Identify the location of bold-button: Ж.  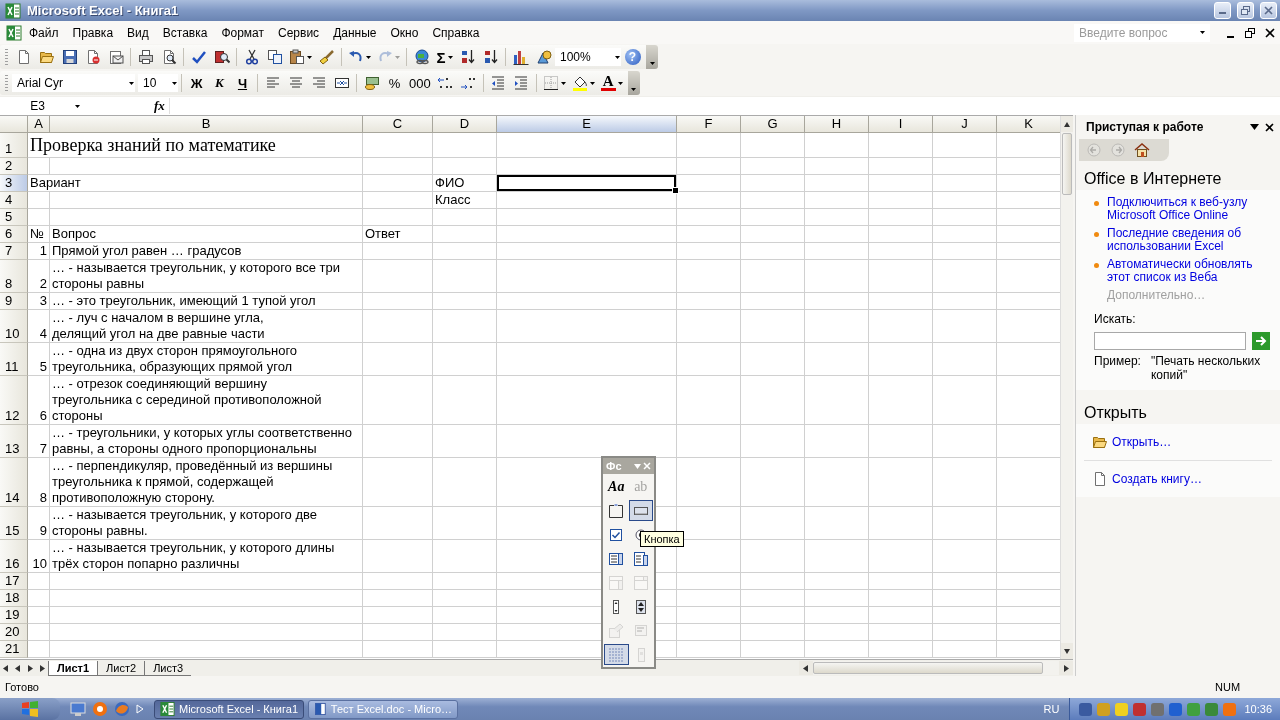
(196, 83).